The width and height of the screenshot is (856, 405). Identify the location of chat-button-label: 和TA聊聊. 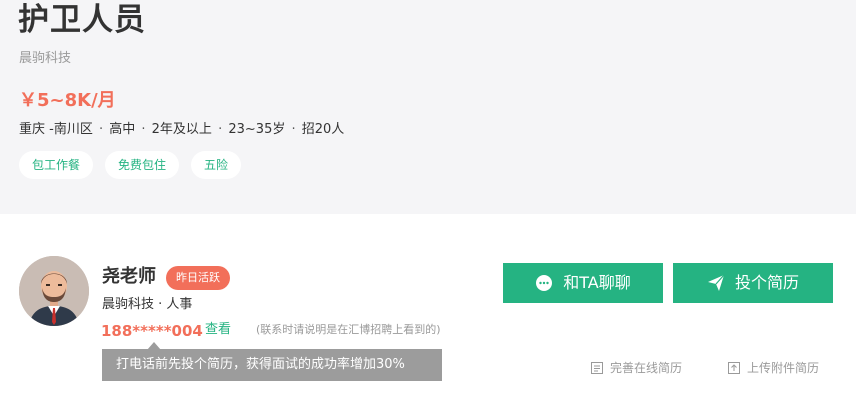
(597, 282).